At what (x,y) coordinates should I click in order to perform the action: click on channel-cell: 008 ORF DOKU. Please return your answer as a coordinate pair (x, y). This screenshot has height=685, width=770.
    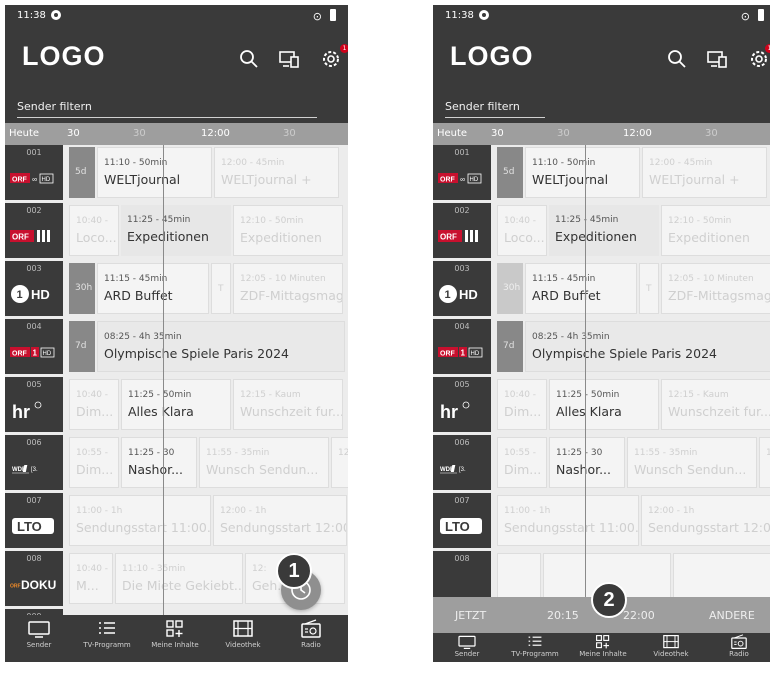
    Looking at the image, I should click on (34, 578).